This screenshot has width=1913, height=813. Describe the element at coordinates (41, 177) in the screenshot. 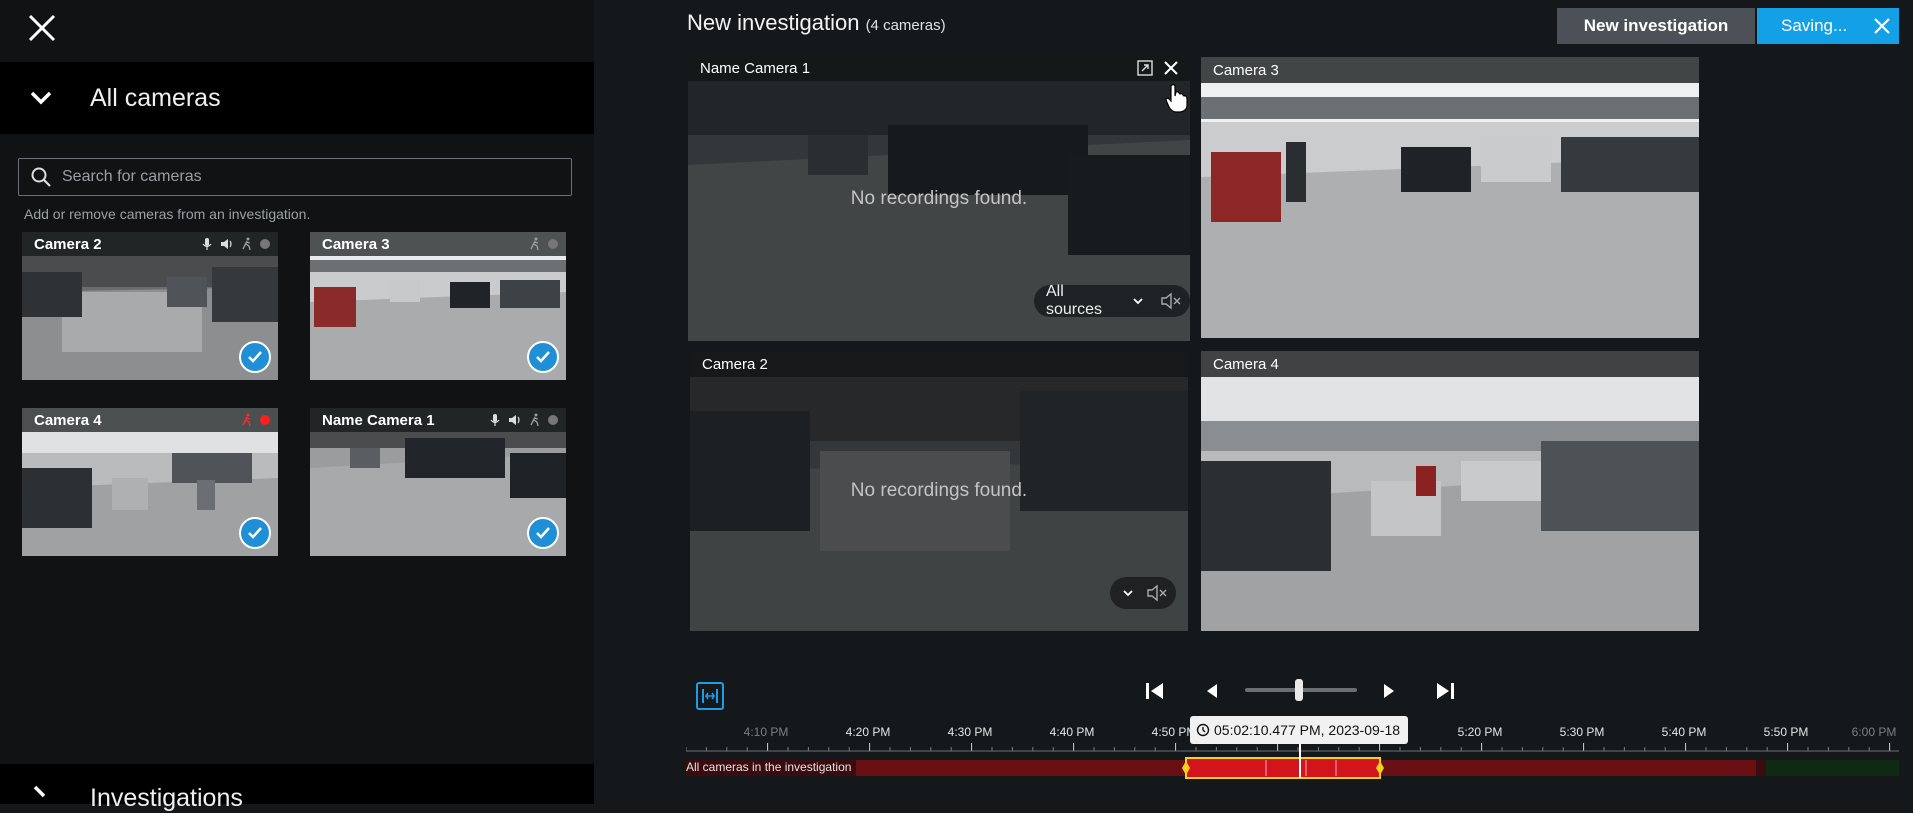

I see `search-icon` at that location.